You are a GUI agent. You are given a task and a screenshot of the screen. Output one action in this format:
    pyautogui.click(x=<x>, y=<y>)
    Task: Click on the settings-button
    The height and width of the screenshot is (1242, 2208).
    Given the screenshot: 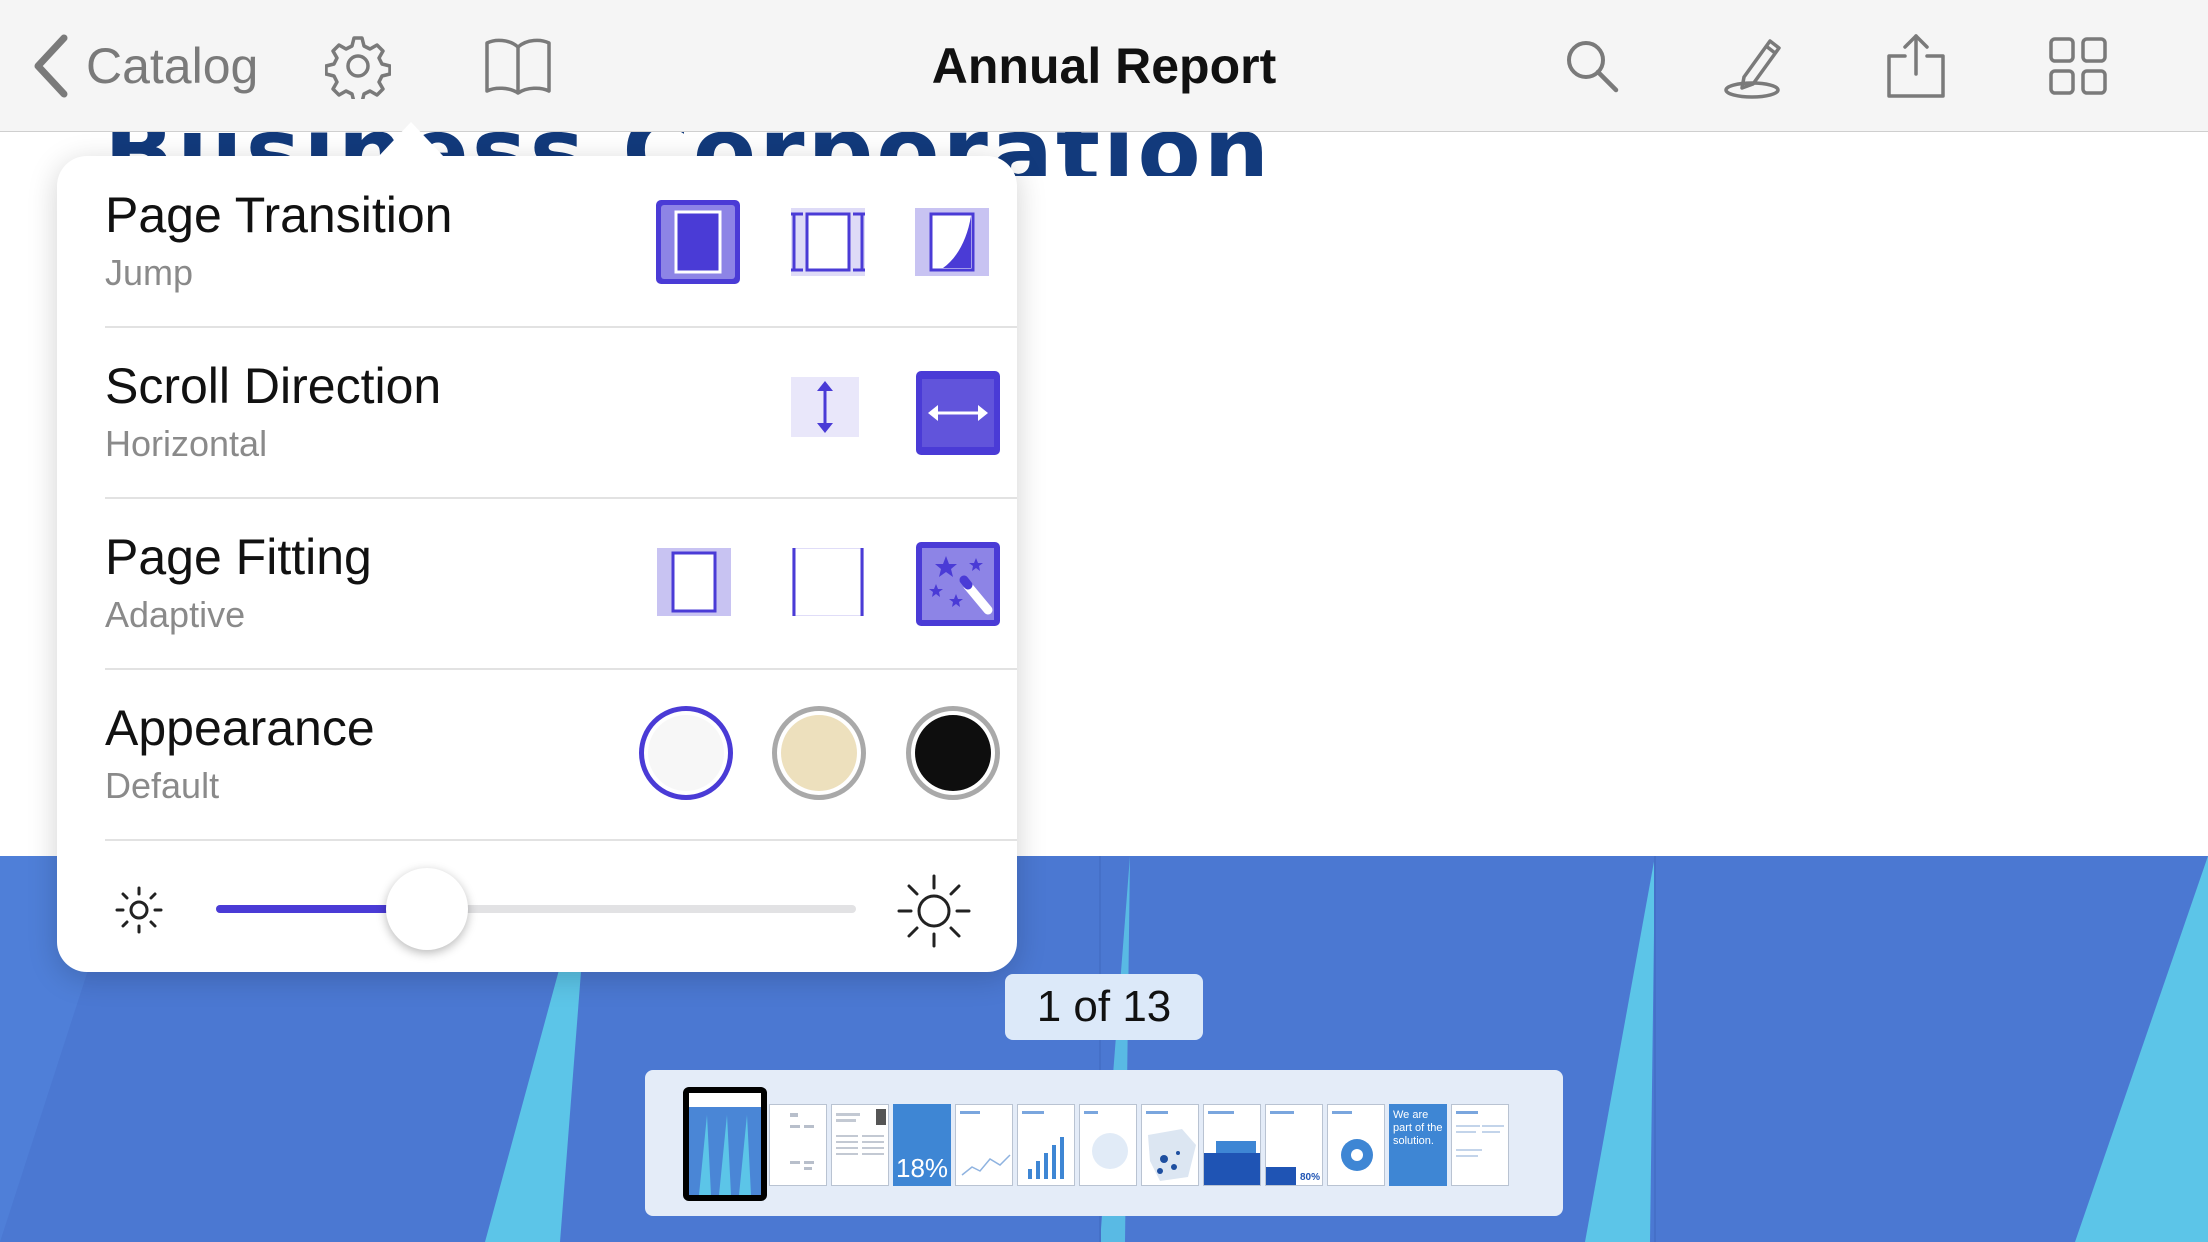 What is the action you would take?
    pyautogui.click(x=358, y=66)
    